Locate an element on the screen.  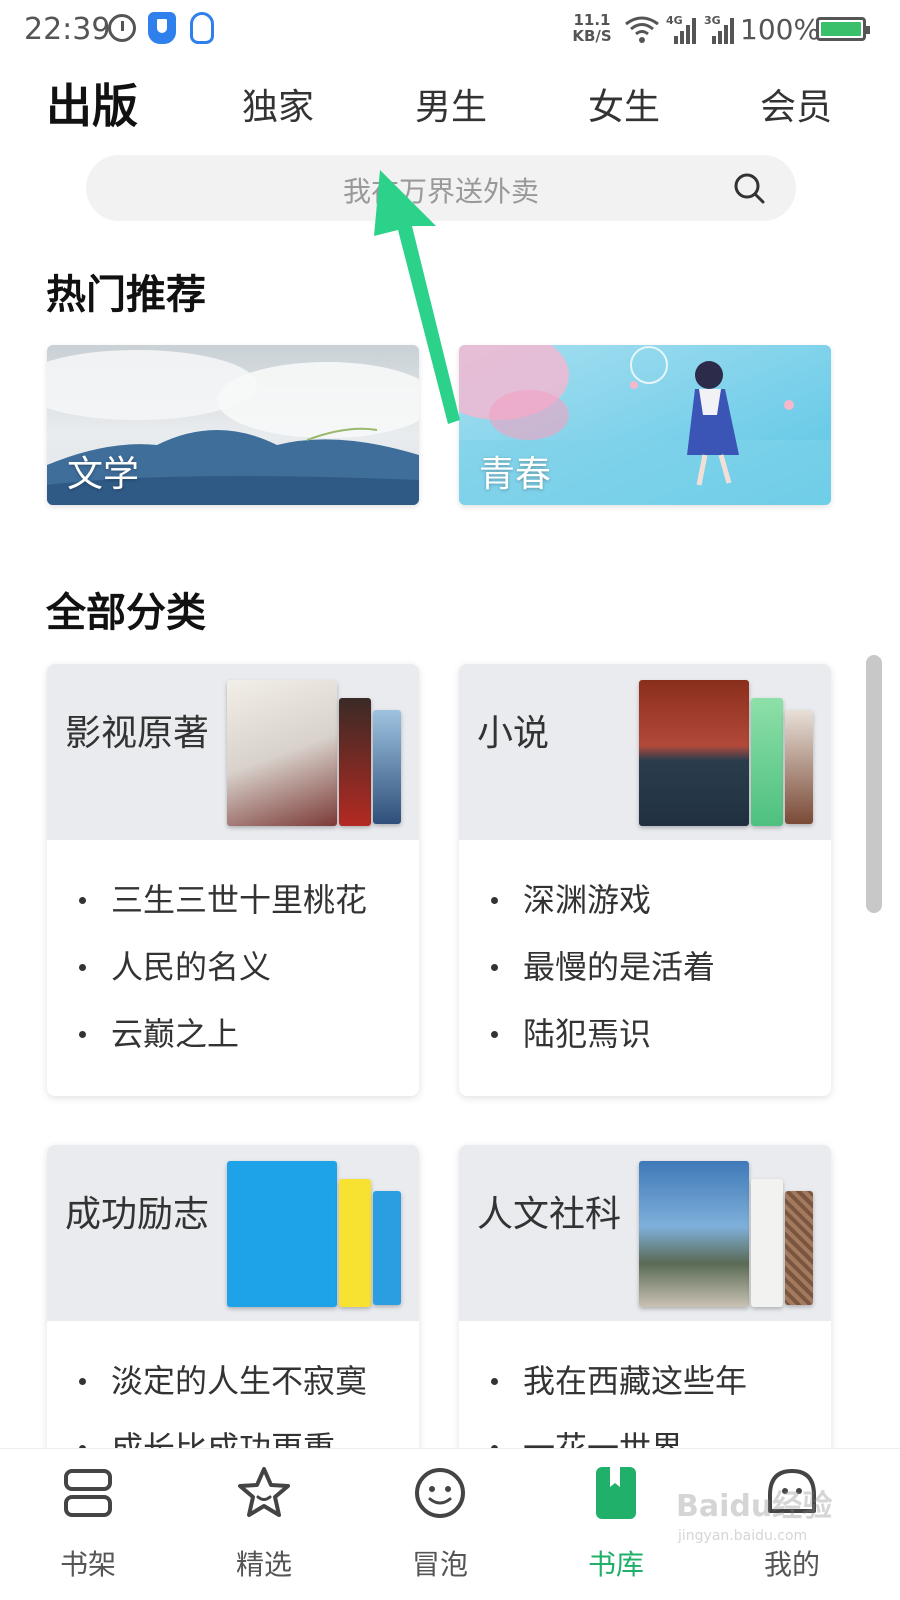
signal-4g-label: 4G is located at coordinates (674, 20).